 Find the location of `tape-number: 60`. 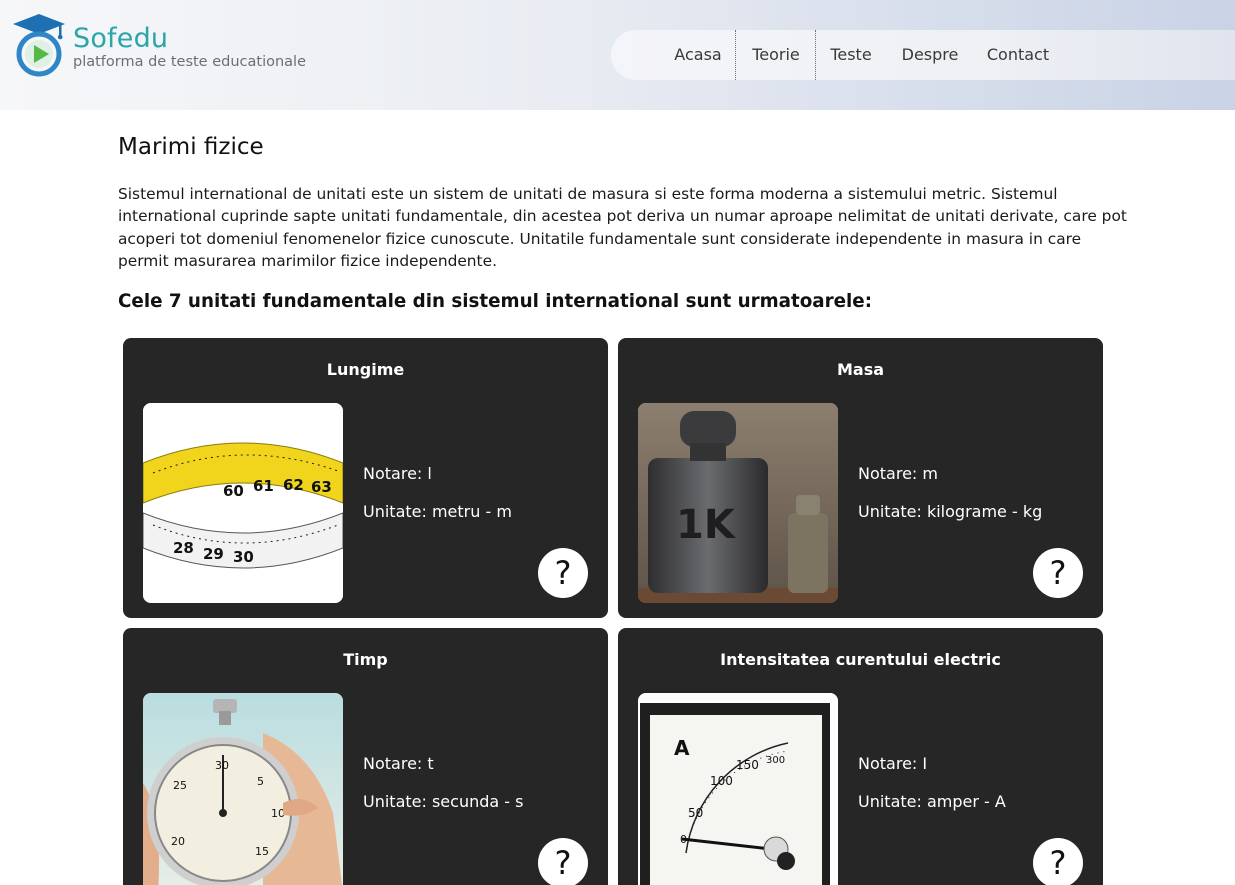

tape-number: 60 is located at coordinates (233, 491).